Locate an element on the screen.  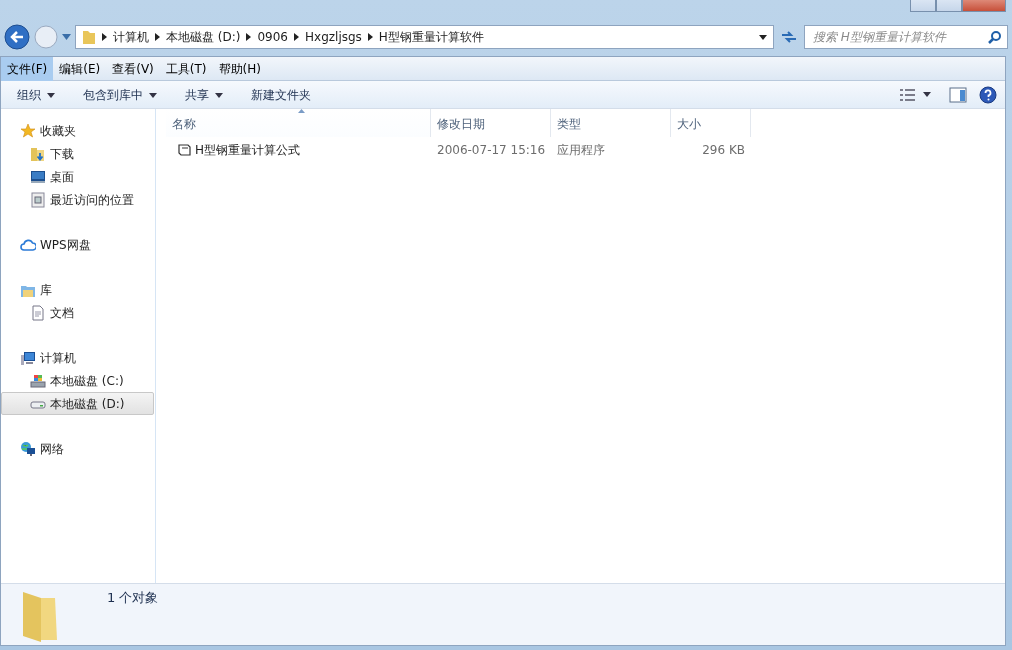
menu-item: 工具(T) is located at coordinates (186, 68).